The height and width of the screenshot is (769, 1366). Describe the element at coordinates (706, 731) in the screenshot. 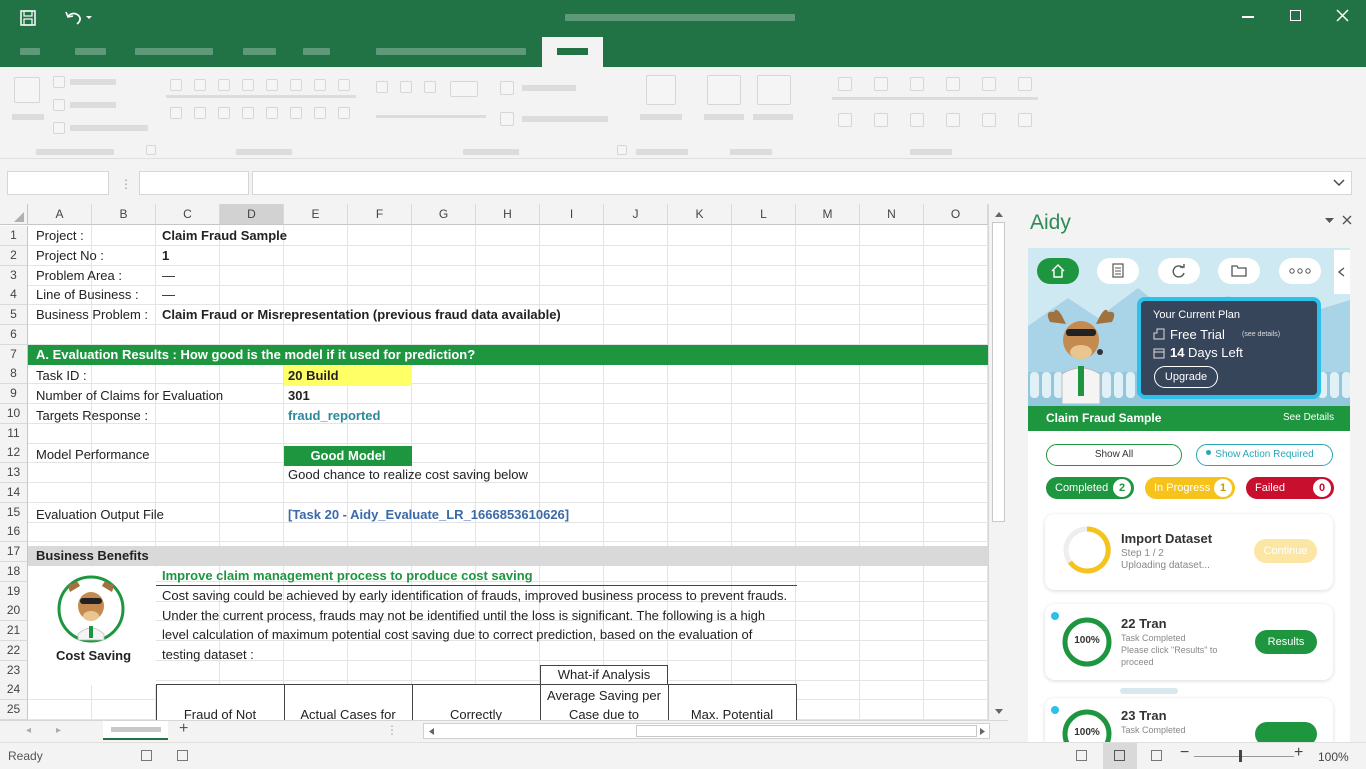

I see `horizontal-scrollbar` at that location.